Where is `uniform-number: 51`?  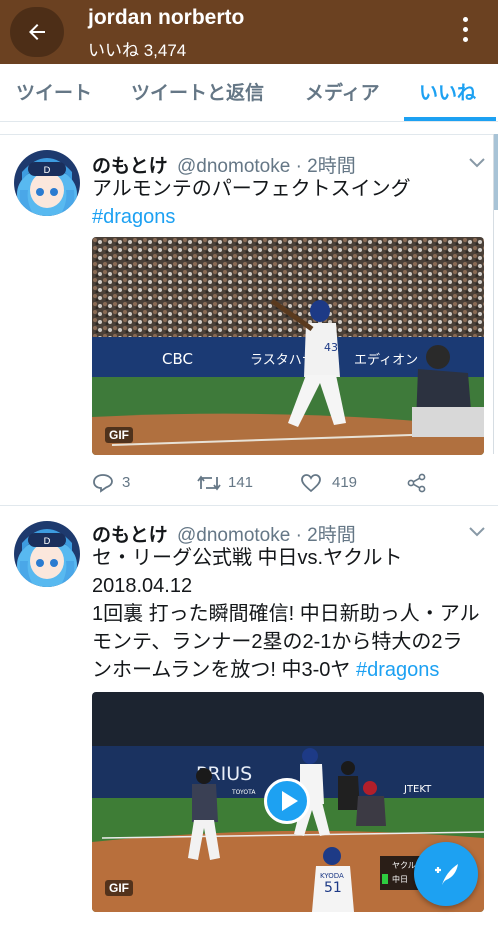
uniform-number: 51 is located at coordinates (333, 888).